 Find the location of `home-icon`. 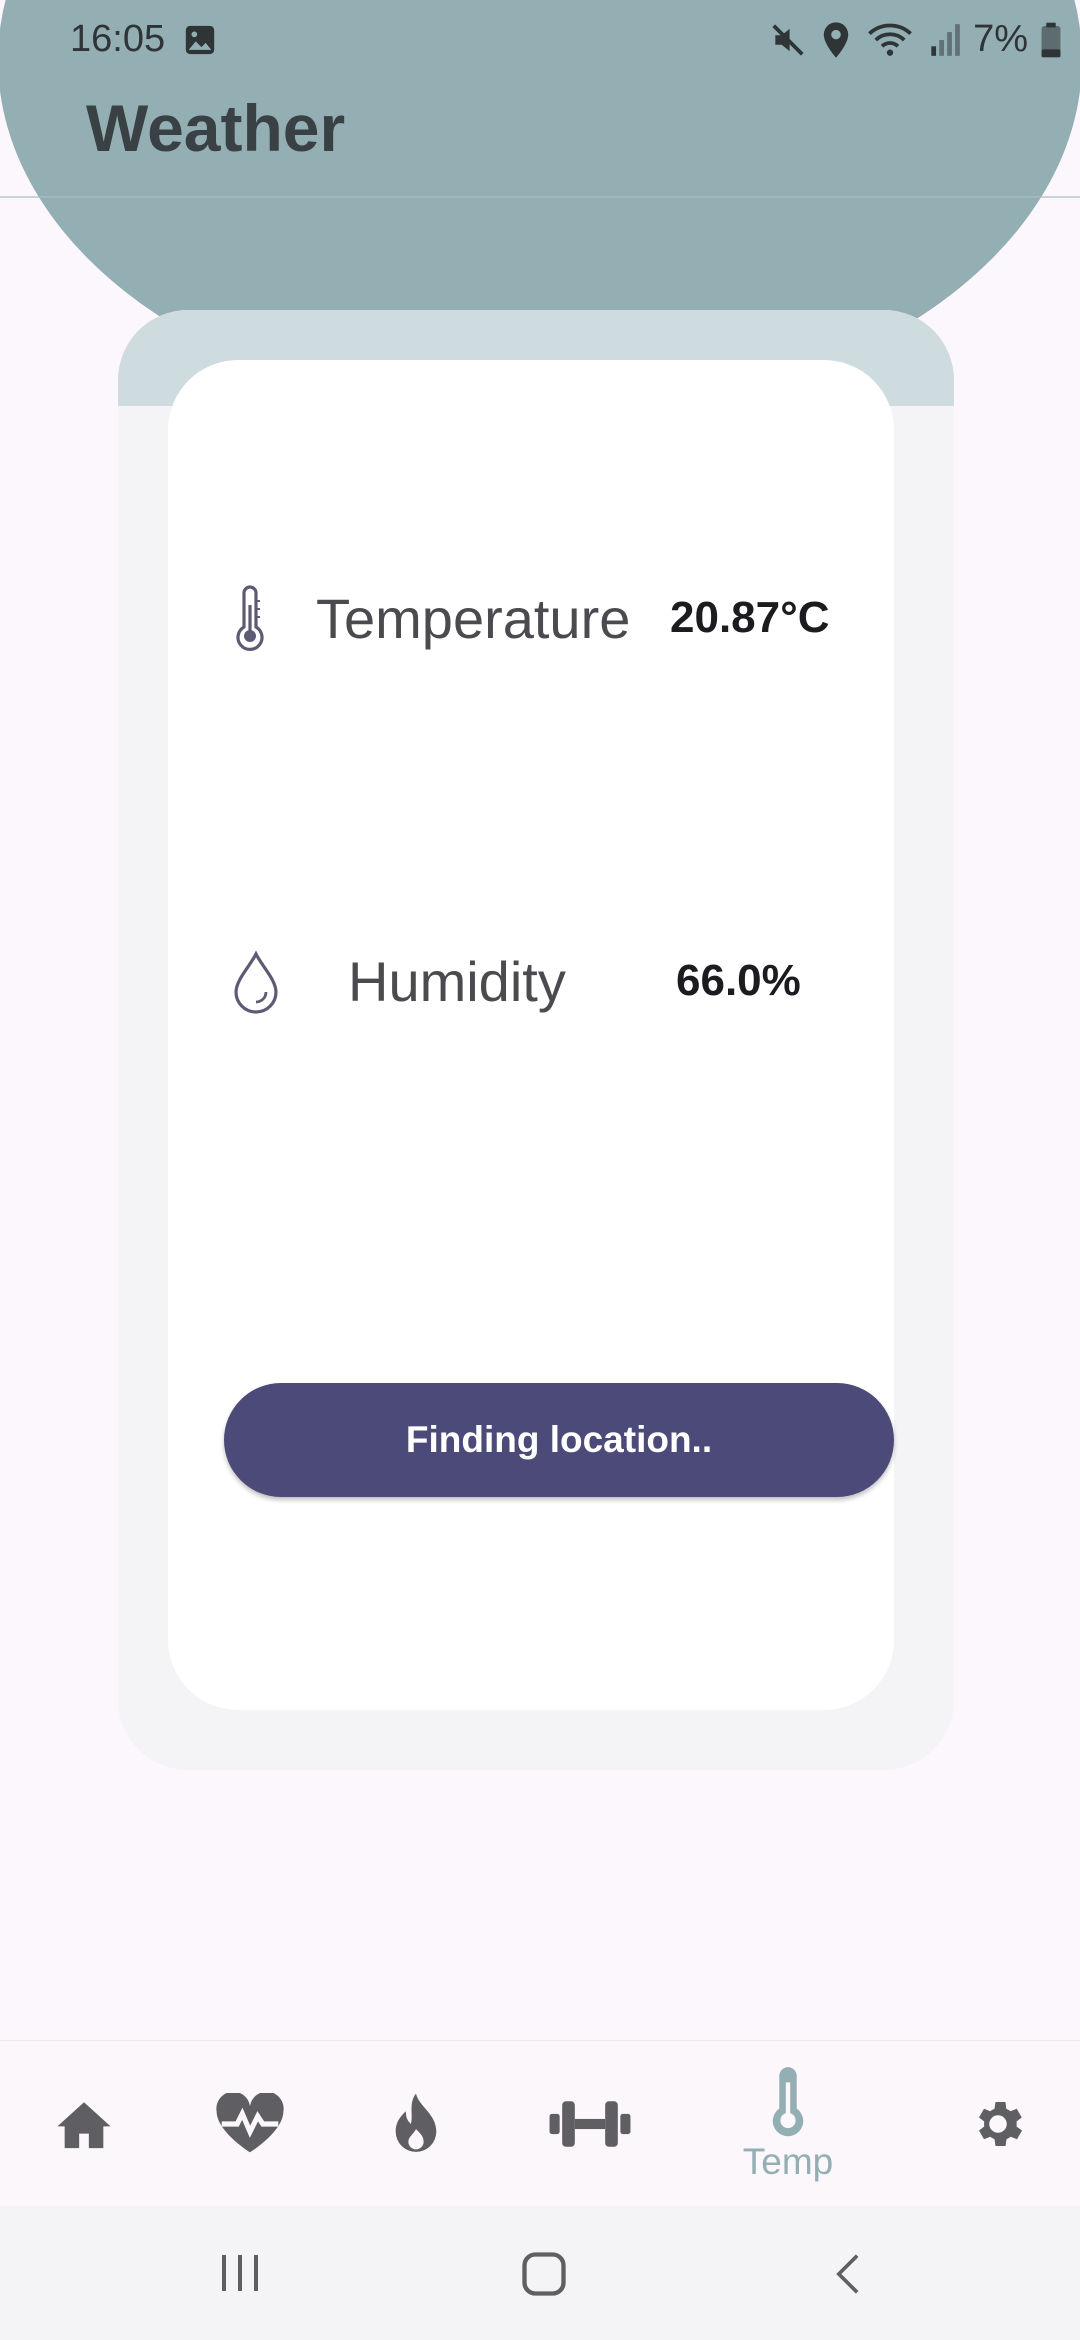

home-icon is located at coordinates (84, 2125).